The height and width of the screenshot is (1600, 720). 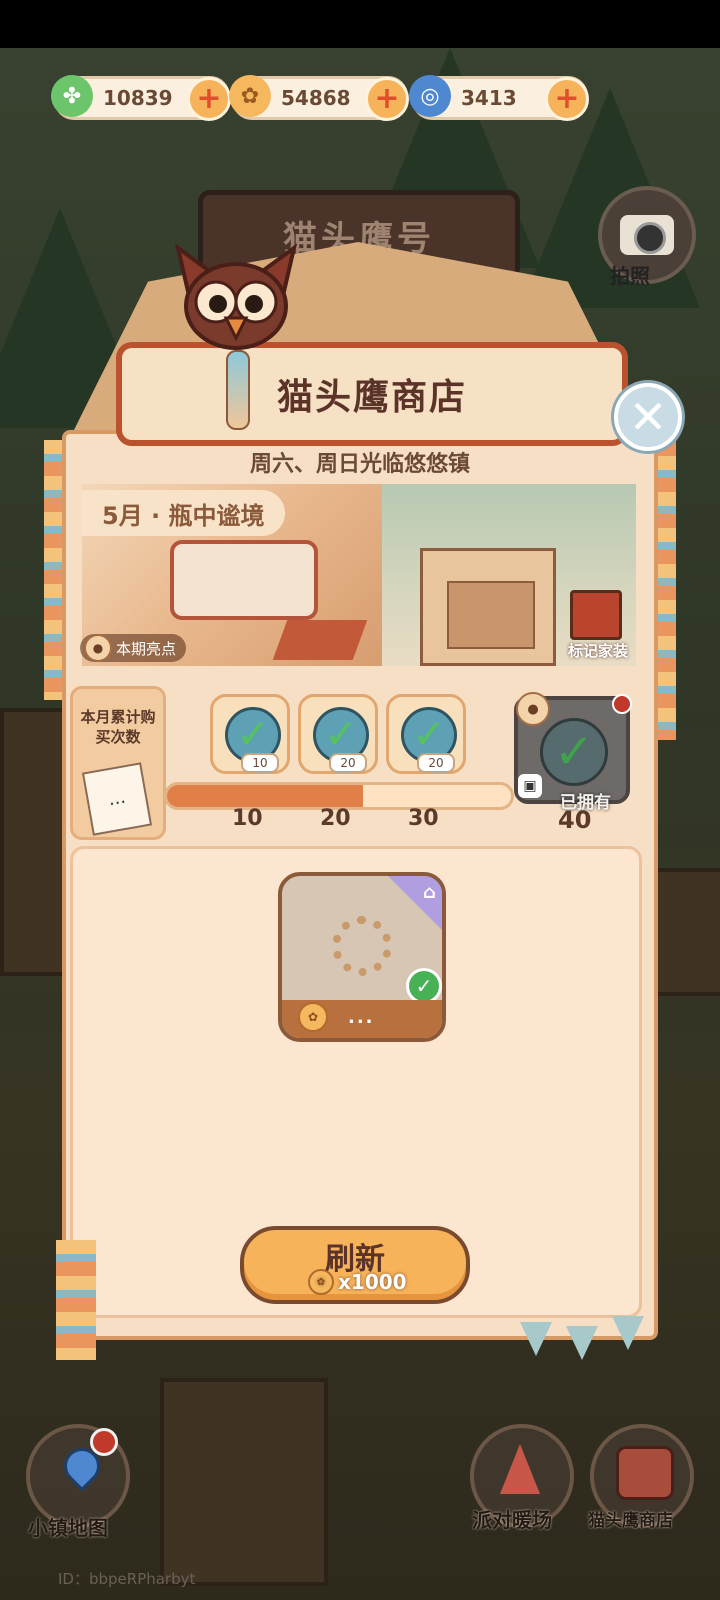 I want to click on refresh-cost: ✿ x1000, so click(x=357, y=1282).